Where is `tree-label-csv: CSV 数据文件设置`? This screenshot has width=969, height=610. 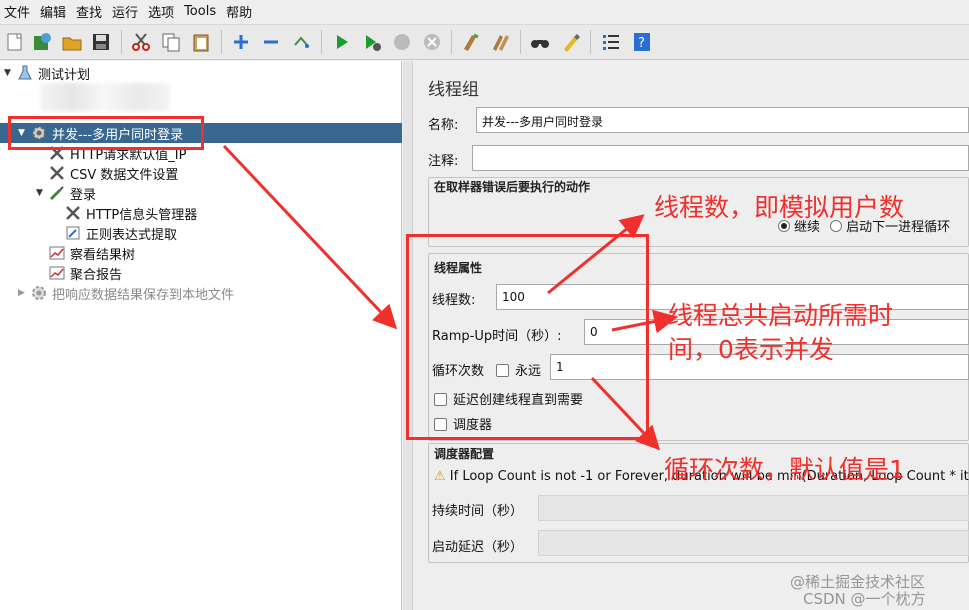
tree-label-csv: CSV 数据文件设置 is located at coordinates (124, 175).